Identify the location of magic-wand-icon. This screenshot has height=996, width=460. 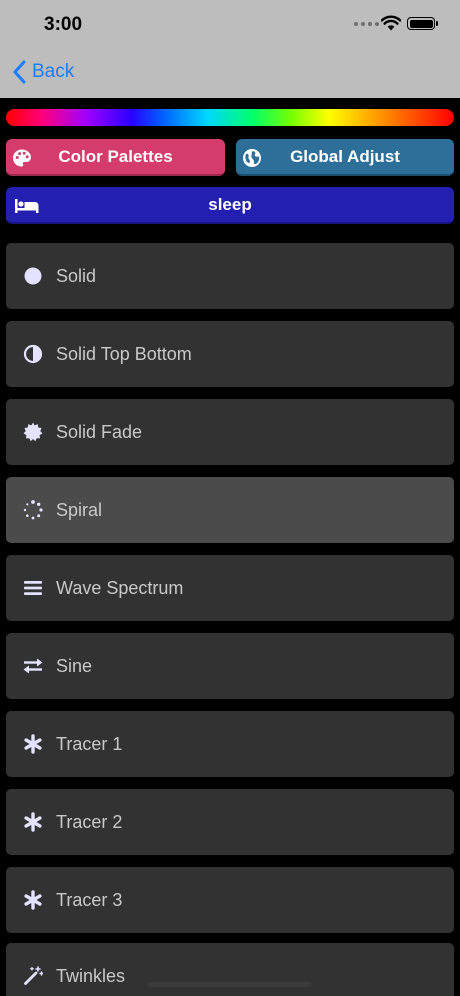
(33, 975).